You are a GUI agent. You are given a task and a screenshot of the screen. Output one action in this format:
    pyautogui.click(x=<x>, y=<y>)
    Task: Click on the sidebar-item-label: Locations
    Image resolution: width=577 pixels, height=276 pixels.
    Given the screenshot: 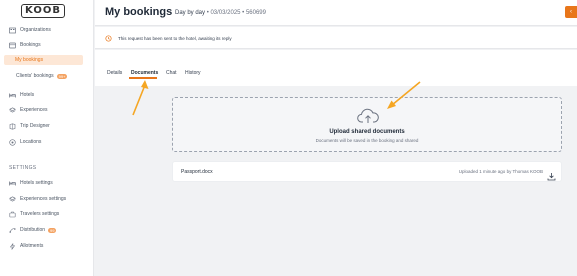 What is the action you would take?
    pyautogui.click(x=31, y=142)
    